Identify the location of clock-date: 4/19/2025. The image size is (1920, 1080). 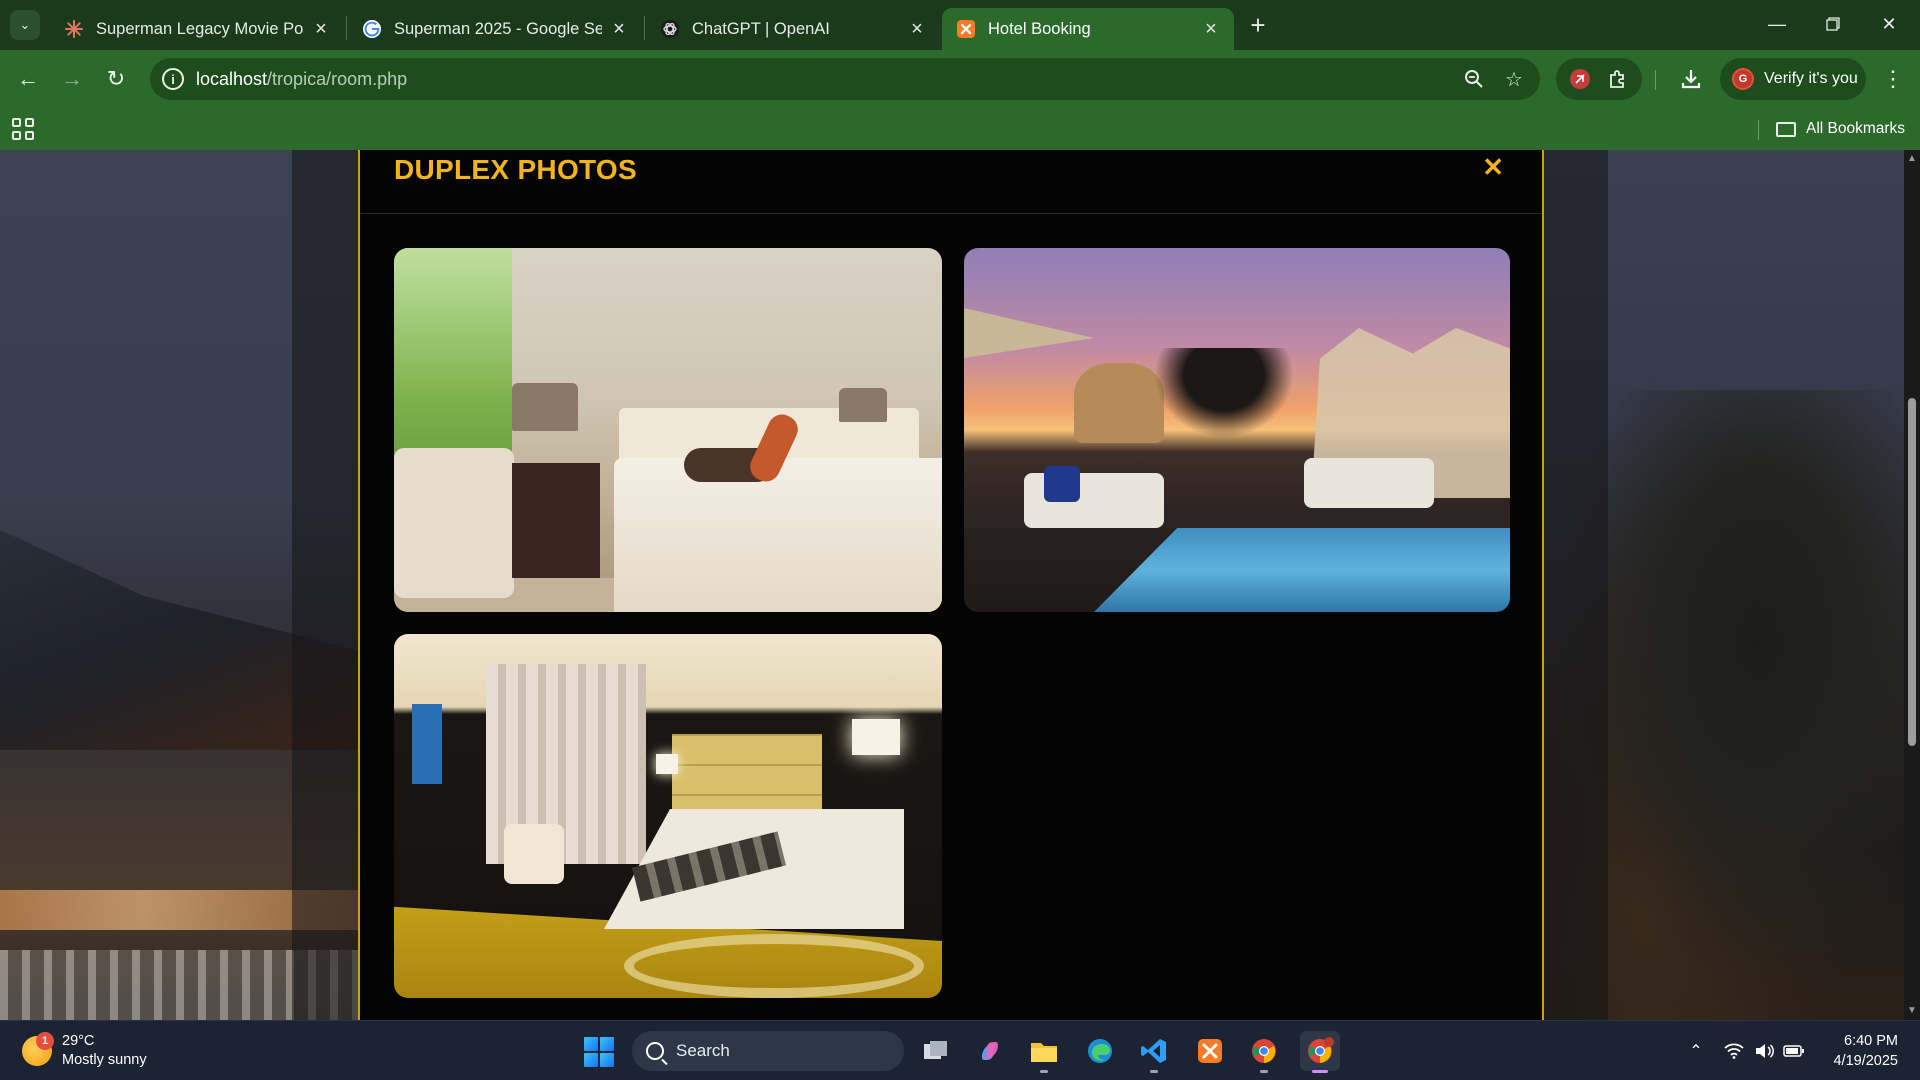
(1865, 1061).